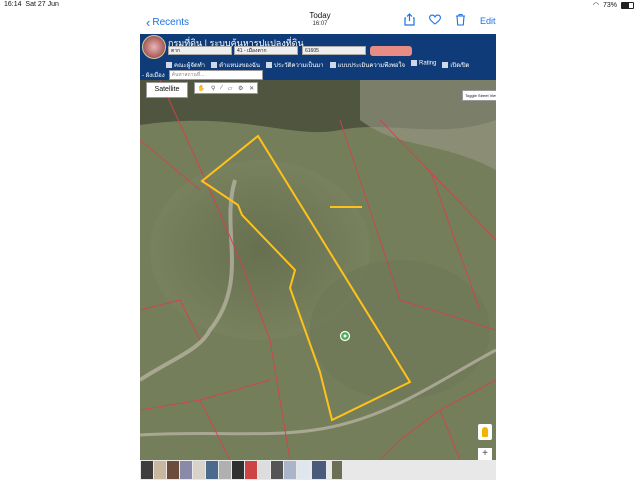 The width and height of the screenshot is (640, 480). I want to click on line-tool-icon: ∕, so click(221, 88).